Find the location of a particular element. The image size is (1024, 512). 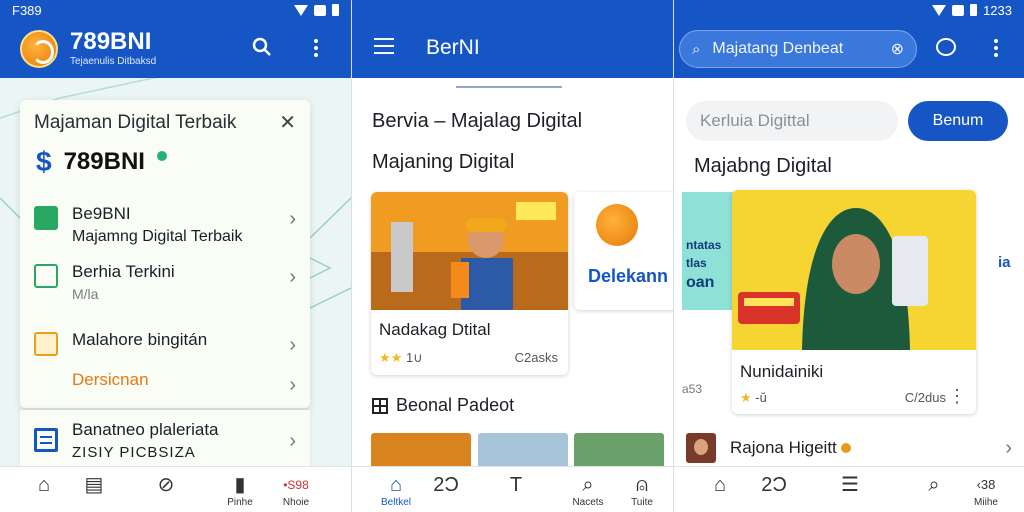

next-card: ia is located at coordinates (1004, 262).